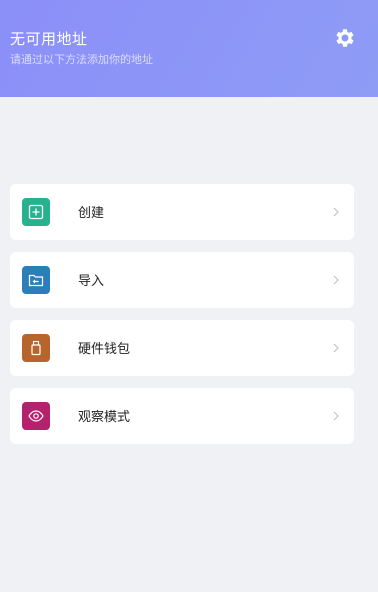 The height and width of the screenshot is (592, 378). Describe the element at coordinates (182, 280) in the screenshot. I see `import-item: 导入` at that location.